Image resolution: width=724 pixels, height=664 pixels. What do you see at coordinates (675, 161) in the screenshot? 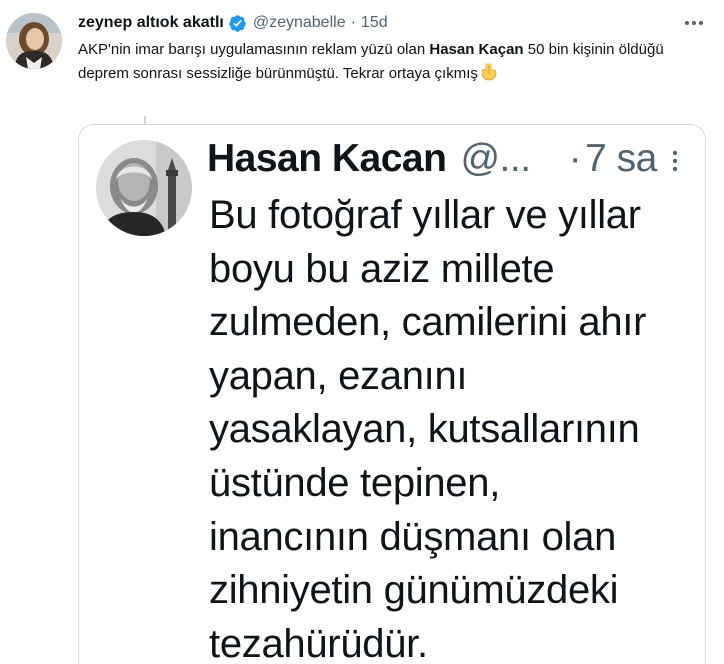
I see `quoted-more-icon` at bounding box center [675, 161].